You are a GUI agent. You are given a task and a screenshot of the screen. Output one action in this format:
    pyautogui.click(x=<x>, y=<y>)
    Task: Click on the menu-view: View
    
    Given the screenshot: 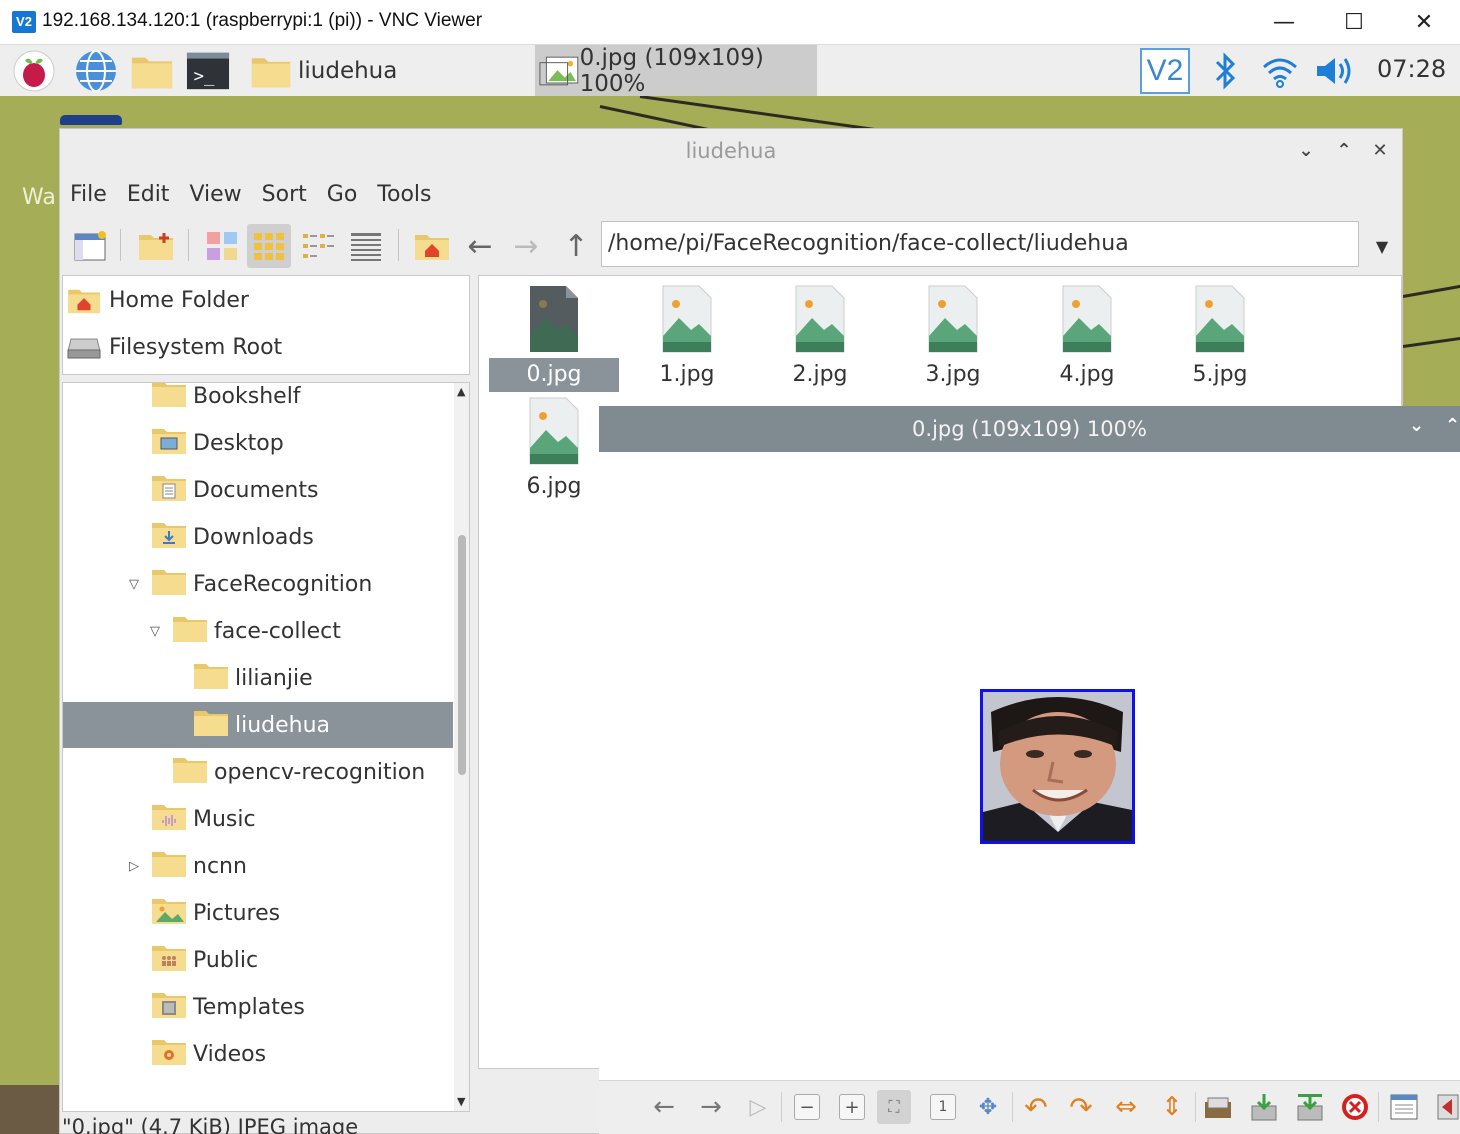 What is the action you would take?
    pyautogui.click(x=215, y=195)
    